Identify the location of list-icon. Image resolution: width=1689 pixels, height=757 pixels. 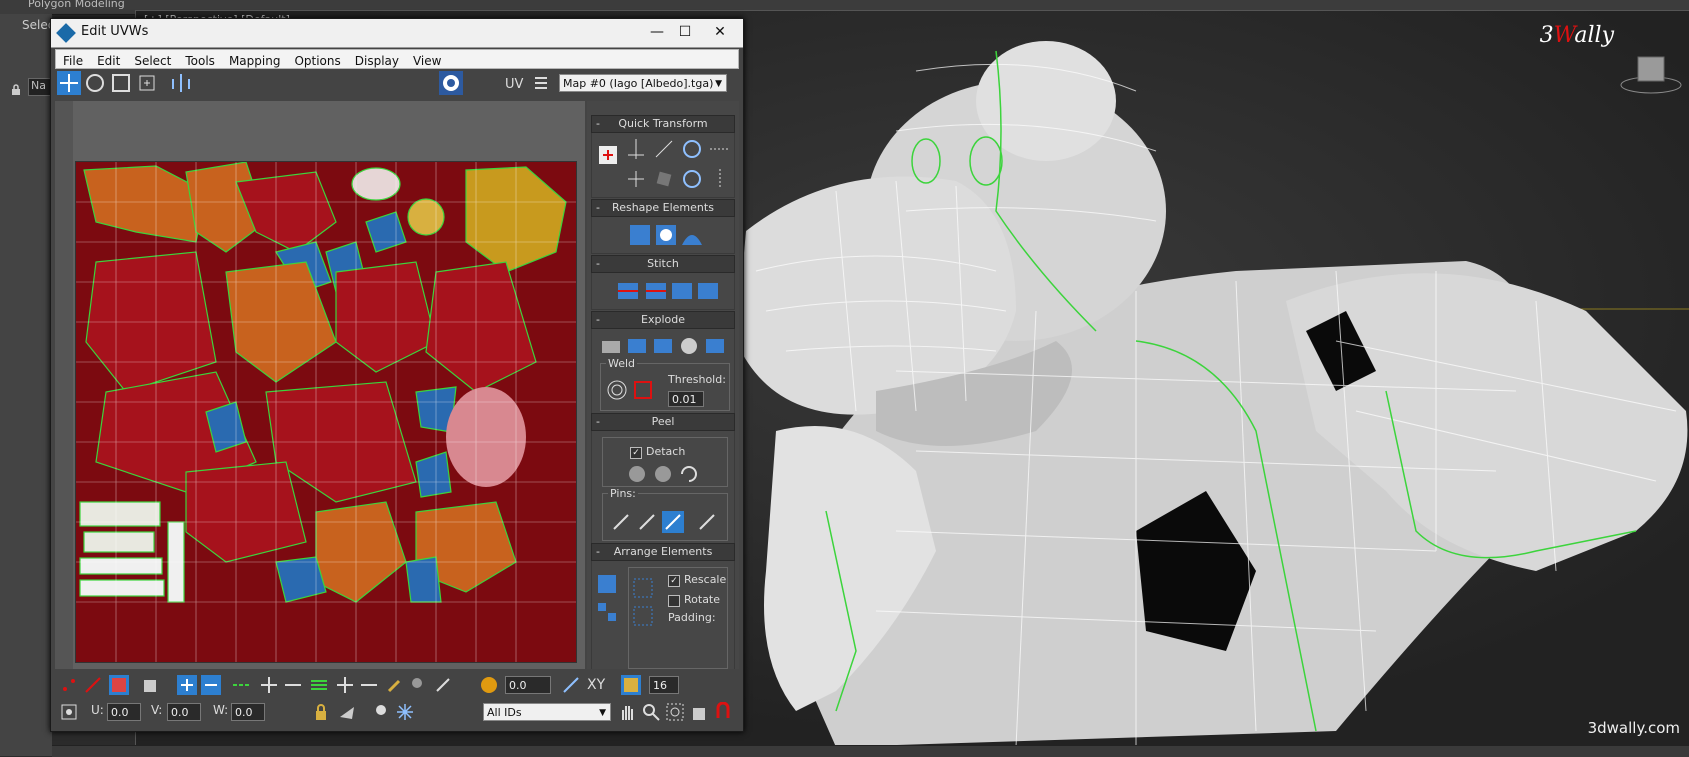
(541, 83).